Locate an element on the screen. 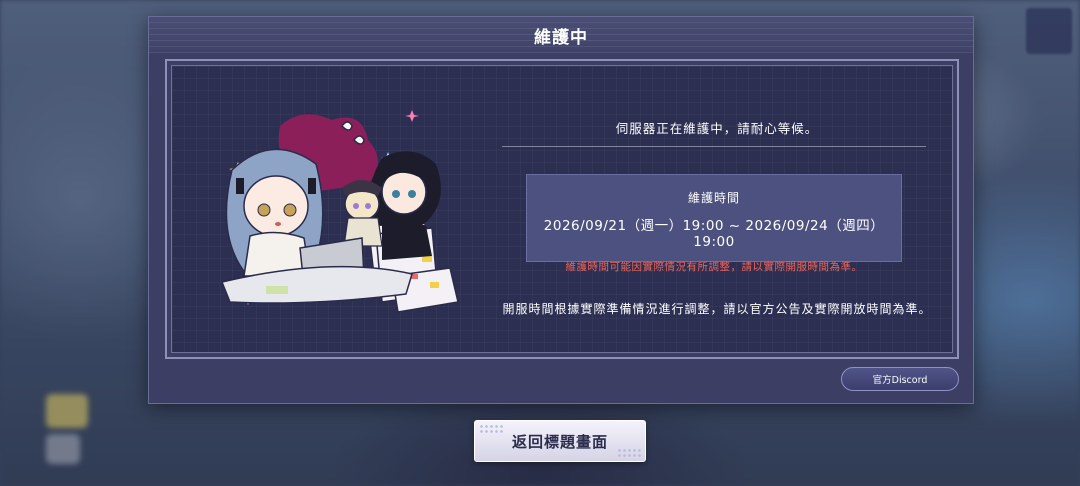 This screenshot has width=1080, height=486. maintenance-time-label: 維護時間 is located at coordinates (713, 198).